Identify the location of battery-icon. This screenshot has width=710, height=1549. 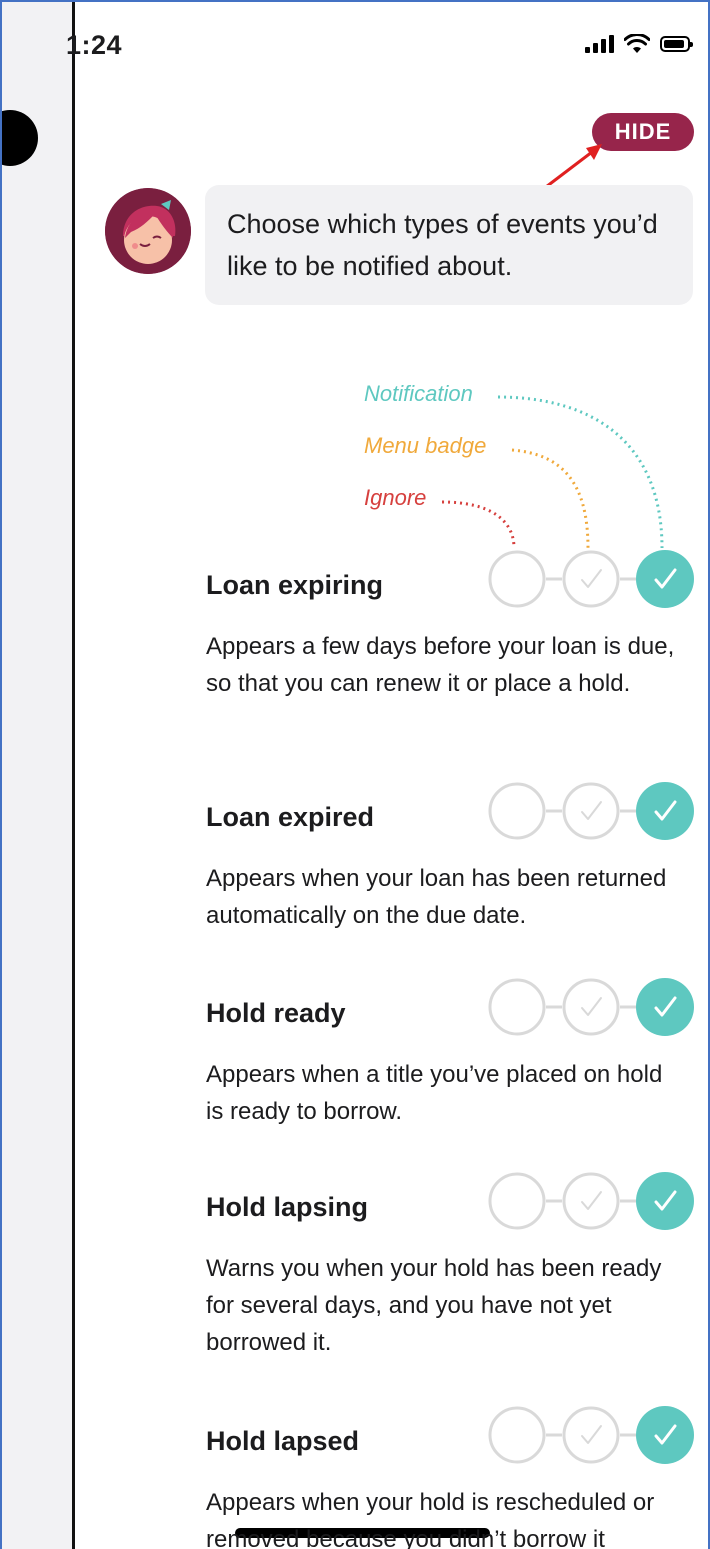
(676, 44).